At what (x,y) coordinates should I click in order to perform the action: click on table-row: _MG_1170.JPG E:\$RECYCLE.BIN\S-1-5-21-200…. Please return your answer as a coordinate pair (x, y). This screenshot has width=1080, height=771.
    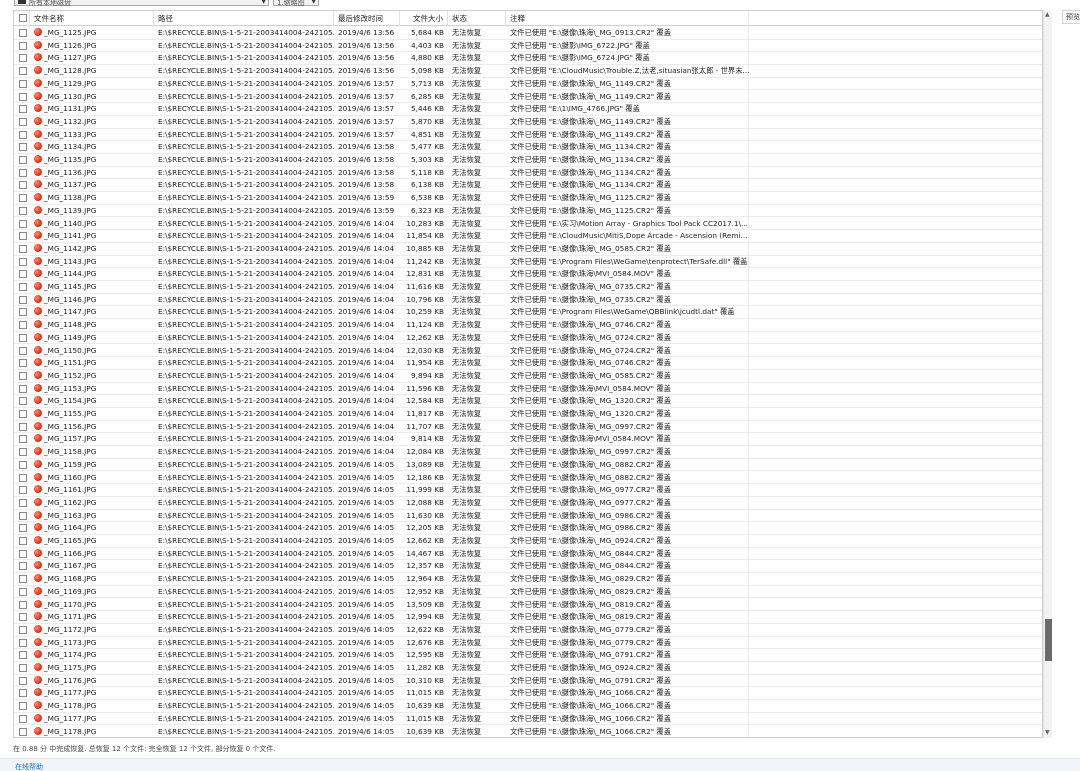
    Looking at the image, I should click on (528, 605).